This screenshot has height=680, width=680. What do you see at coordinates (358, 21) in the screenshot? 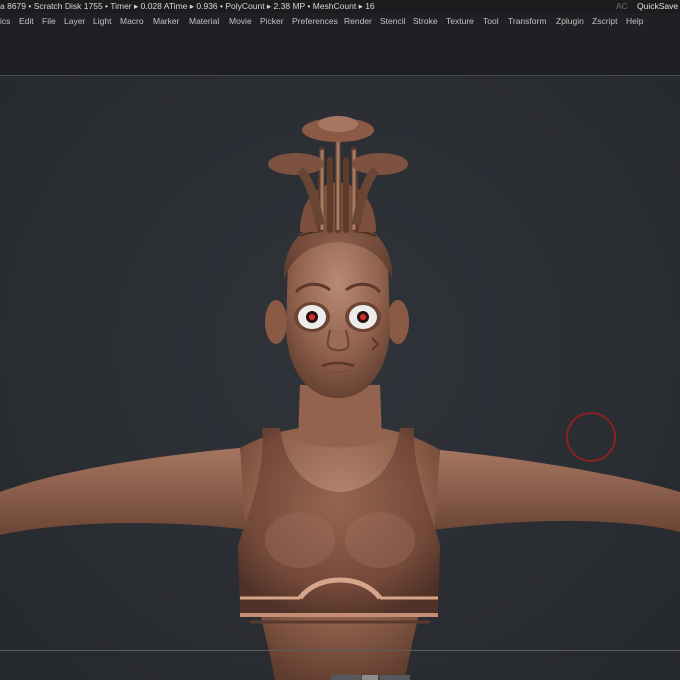
I see `menu-item-render: Render` at bounding box center [358, 21].